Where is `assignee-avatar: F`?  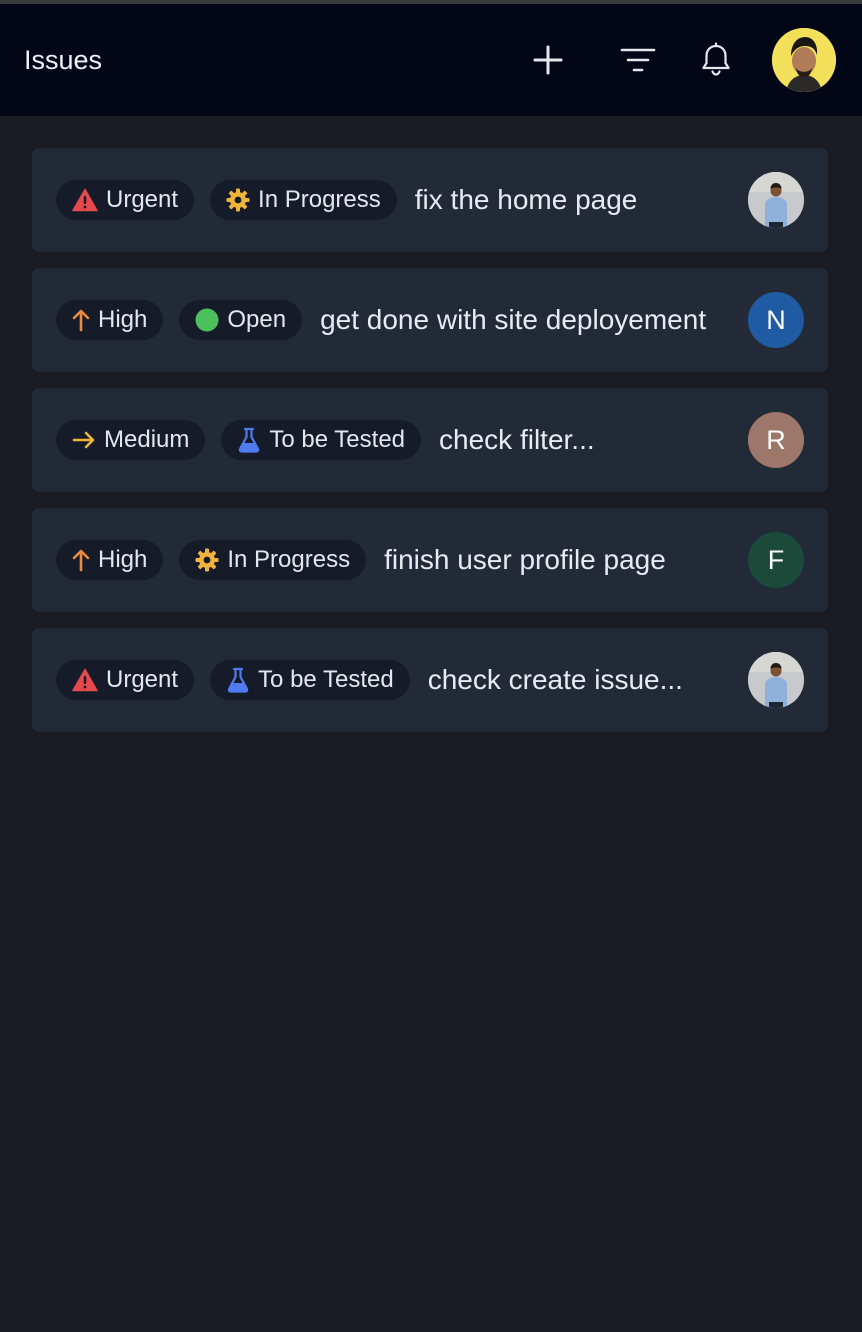
assignee-avatar: F is located at coordinates (776, 560).